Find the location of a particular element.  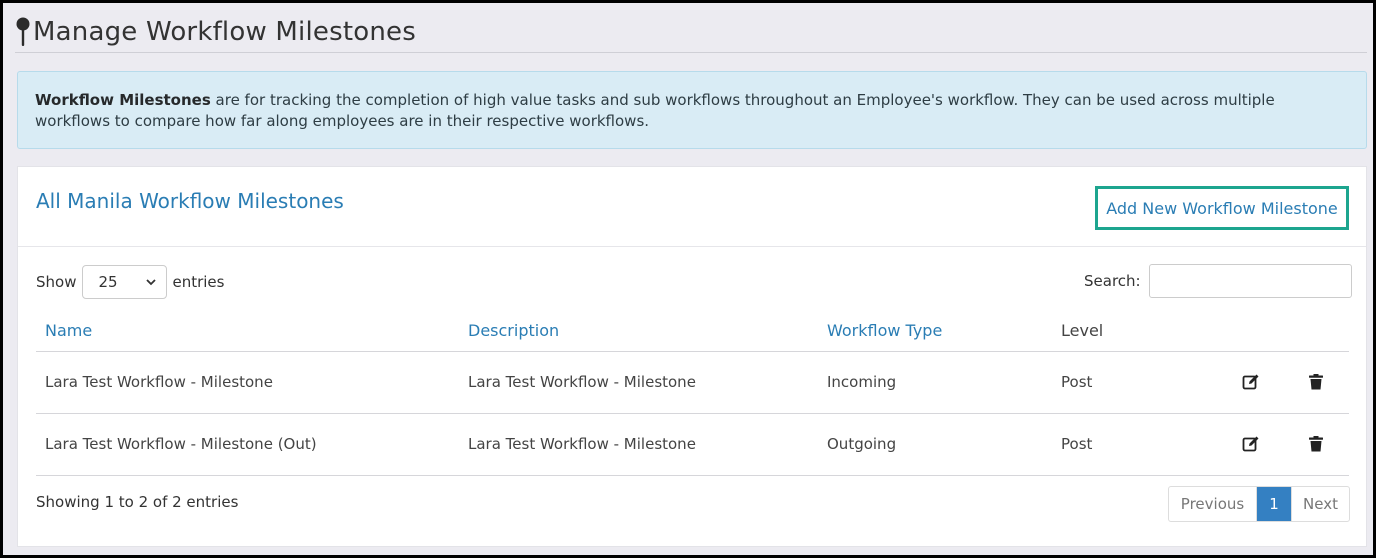

page-header: Manage Workflow Milestones is located at coordinates (691, 32).